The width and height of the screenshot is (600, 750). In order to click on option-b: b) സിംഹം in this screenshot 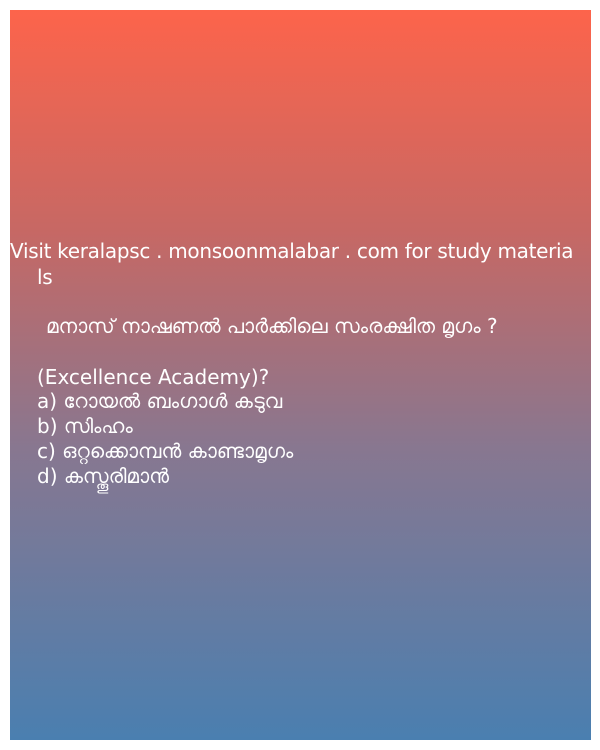, I will do `click(85, 426)`.